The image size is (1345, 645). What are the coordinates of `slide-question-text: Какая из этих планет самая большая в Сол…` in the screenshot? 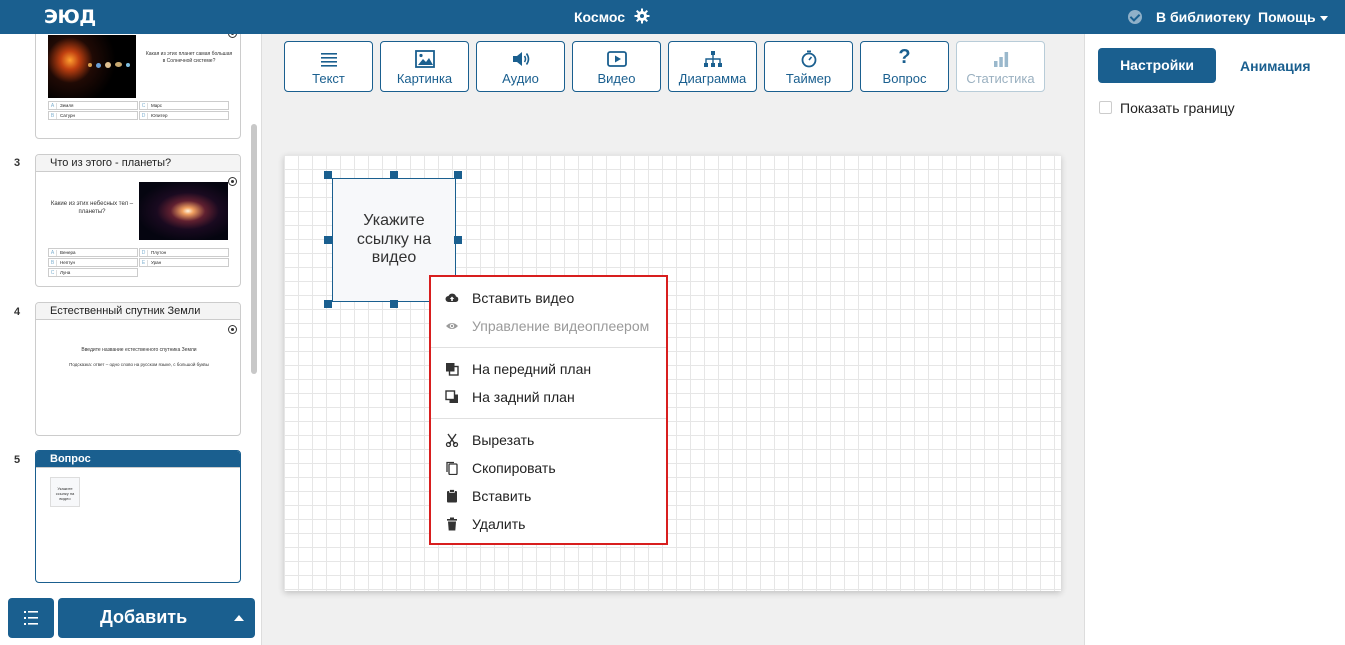 It's located at (189, 57).